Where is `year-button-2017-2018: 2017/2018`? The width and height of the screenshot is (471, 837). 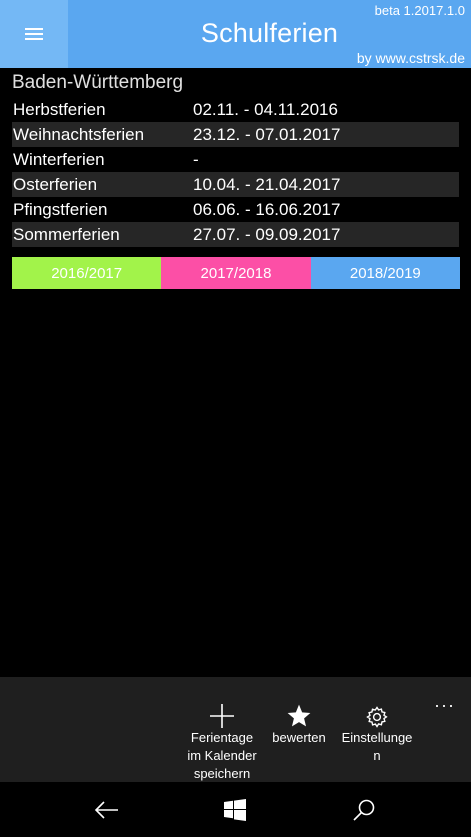 year-button-2017-2018: 2017/2018 is located at coordinates (236, 273).